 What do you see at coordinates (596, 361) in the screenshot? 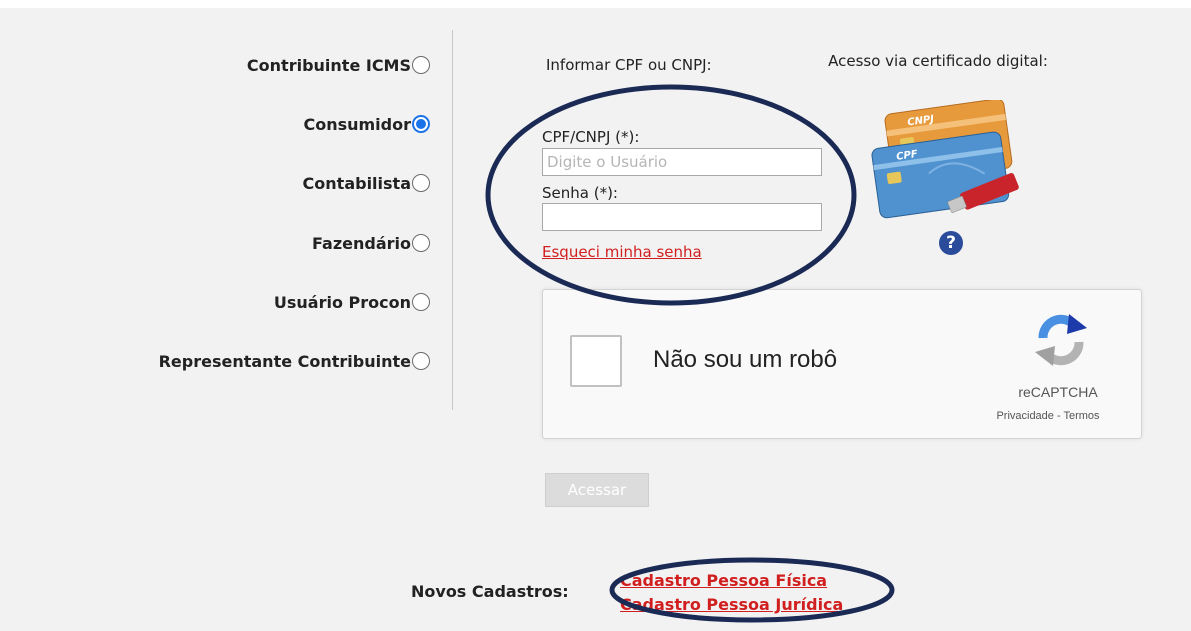
I see `recaptcha-checkbox` at bounding box center [596, 361].